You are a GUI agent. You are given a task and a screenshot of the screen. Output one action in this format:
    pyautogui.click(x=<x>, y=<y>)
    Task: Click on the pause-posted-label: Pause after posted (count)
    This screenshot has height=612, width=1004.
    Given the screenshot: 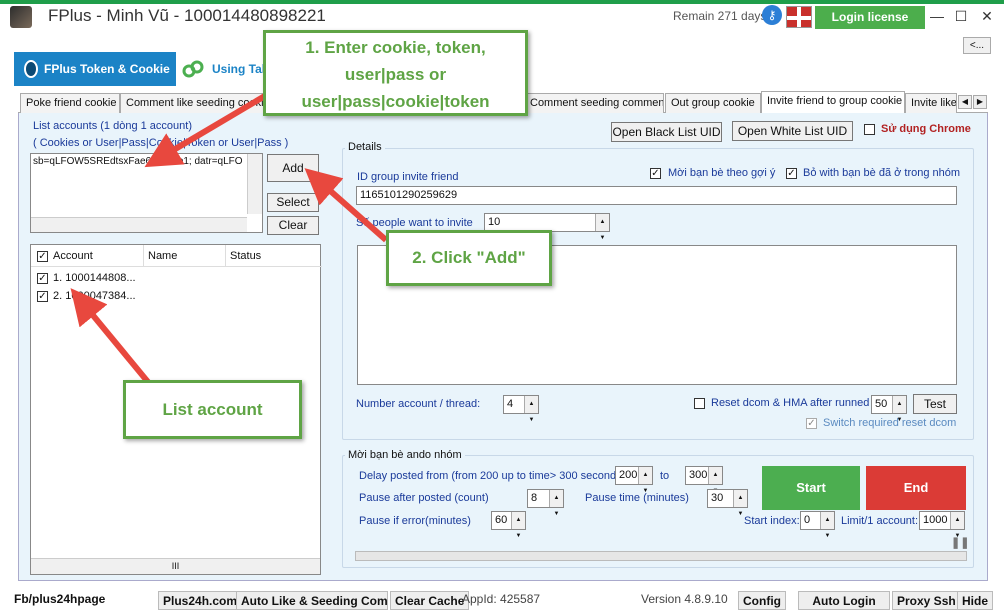 What is the action you would take?
    pyautogui.click(x=424, y=498)
    